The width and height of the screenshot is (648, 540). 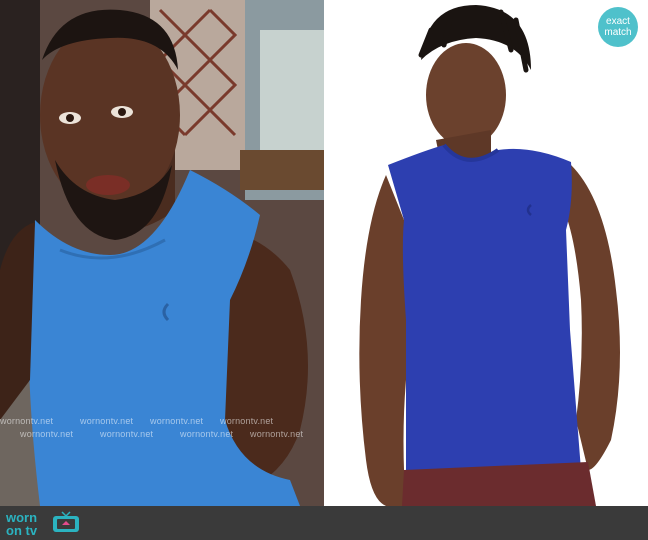 I want to click on logo-word-ontv: on tv, so click(x=22, y=530).